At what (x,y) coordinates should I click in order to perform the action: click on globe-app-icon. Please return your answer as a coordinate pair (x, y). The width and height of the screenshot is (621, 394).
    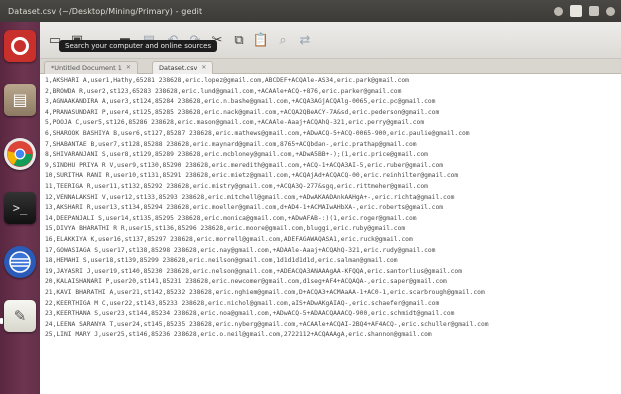
    Looking at the image, I should click on (20, 262).